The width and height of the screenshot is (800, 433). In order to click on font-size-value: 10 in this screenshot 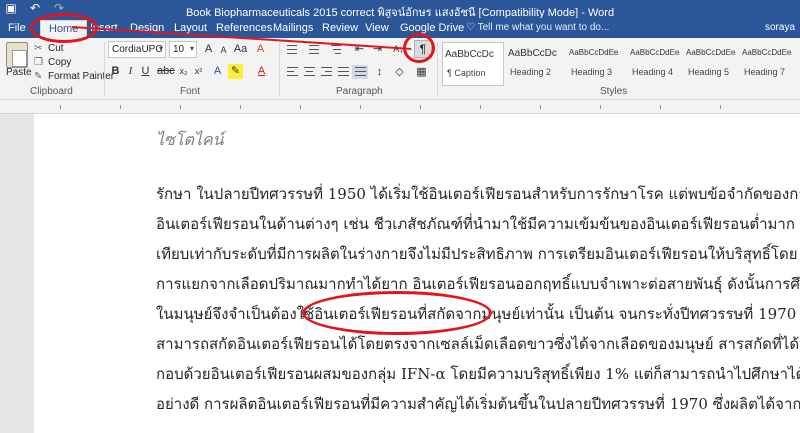, I will do `click(179, 49)`.